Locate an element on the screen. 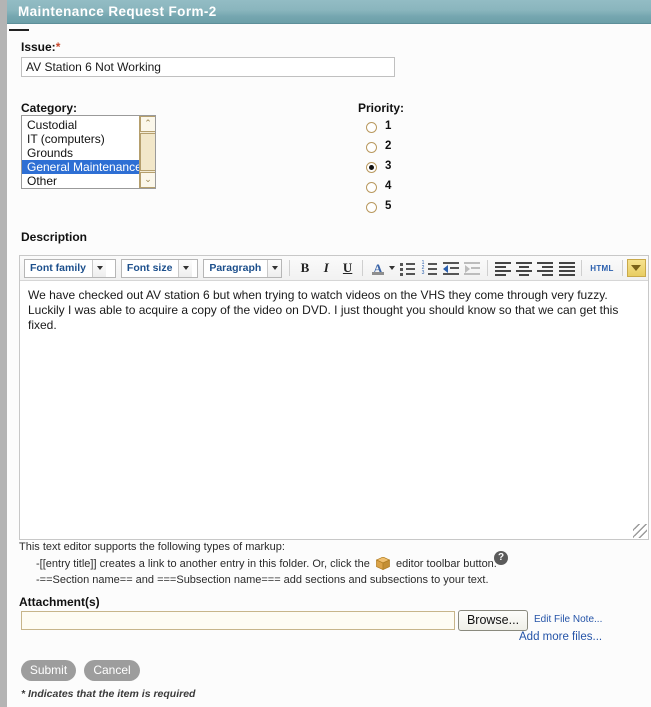 This screenshot has height=707, width=651. issue-input is located at coordinates (208, 67).